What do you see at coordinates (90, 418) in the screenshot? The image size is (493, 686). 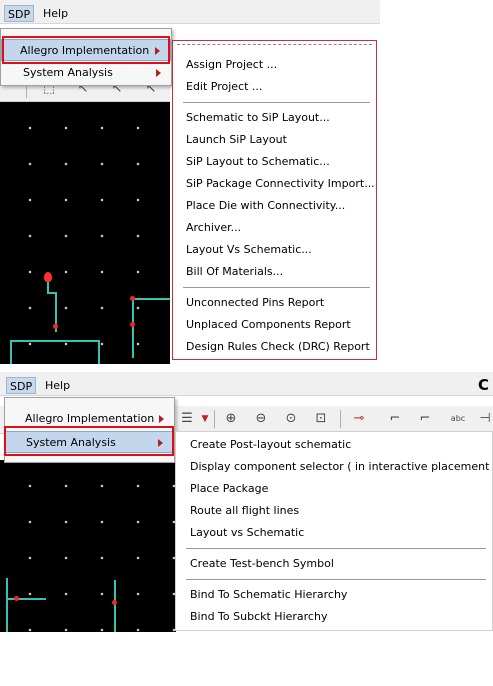 I see `menu-item-label: Allegro Implementation` at bounding box center [90, 418].